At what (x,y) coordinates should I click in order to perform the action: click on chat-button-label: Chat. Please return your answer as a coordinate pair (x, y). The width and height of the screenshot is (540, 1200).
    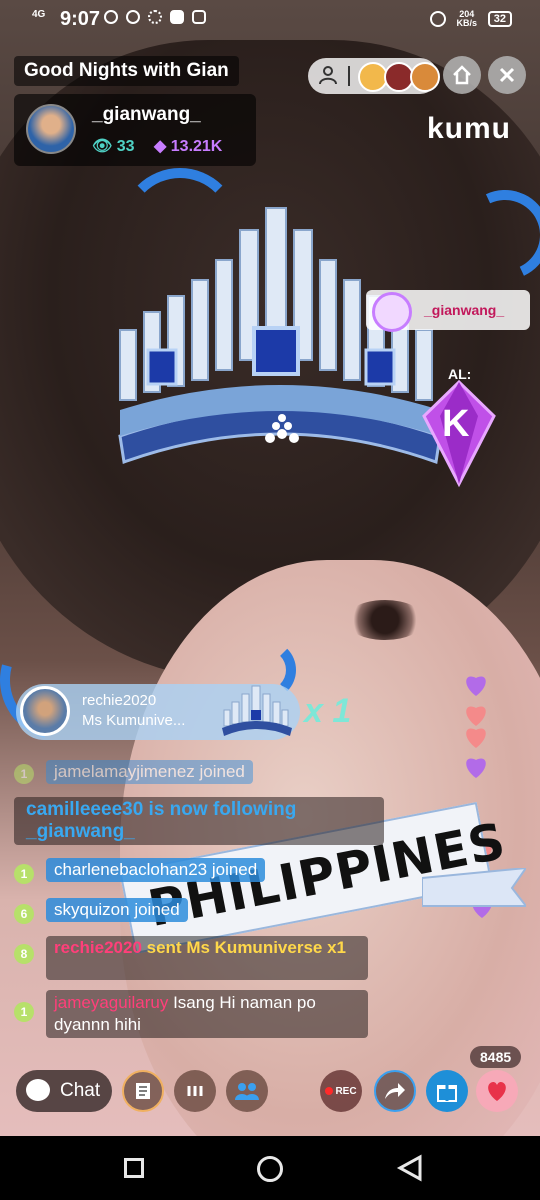
    Looking at the image, I should click on (80, 1090).